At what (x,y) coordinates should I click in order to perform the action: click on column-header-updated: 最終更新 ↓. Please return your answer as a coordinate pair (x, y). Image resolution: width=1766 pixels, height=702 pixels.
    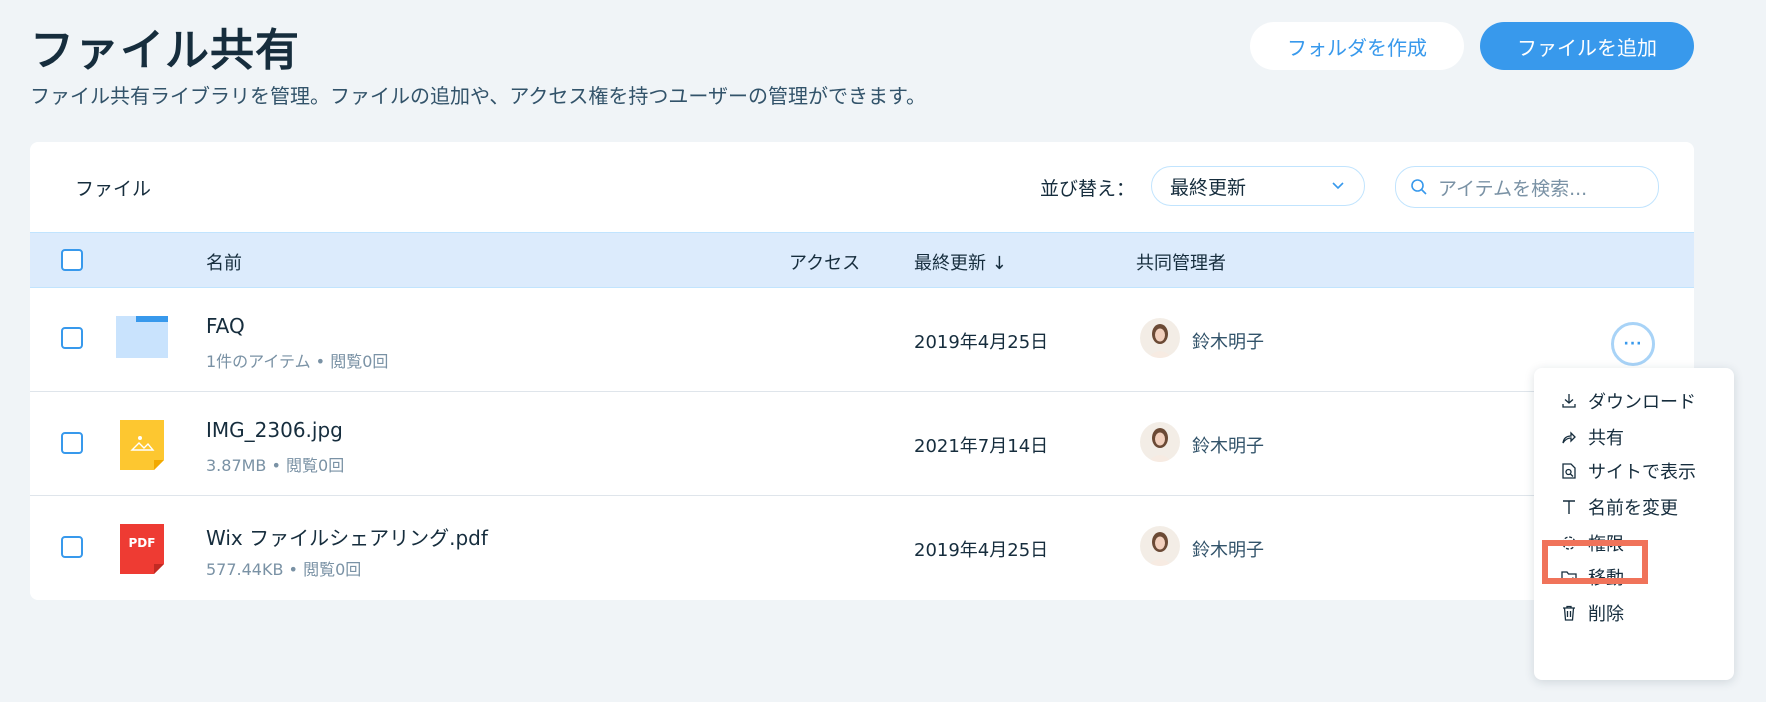
    Looking at the image, I should click on (960, 262).